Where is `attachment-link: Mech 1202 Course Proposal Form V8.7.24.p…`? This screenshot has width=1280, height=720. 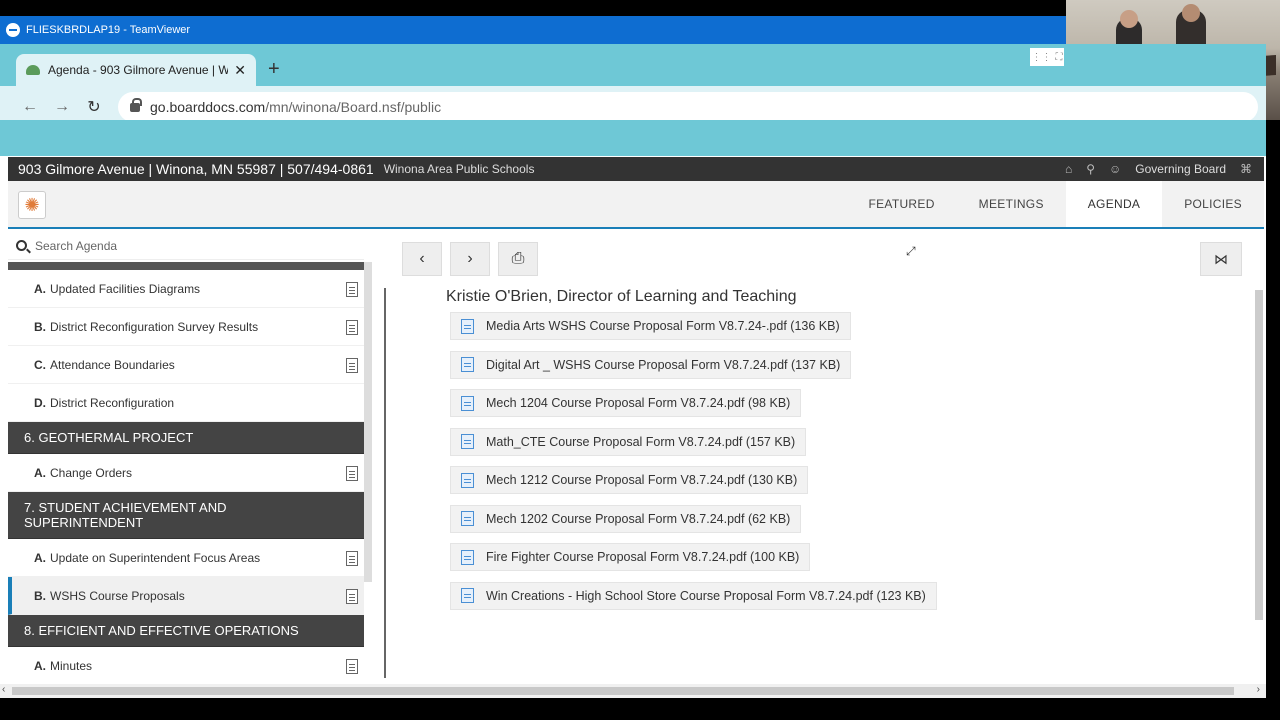
attachment-link: Mech 1202 Course Proposal Form V8.7.24.p… is located at coordinates (626, 518).